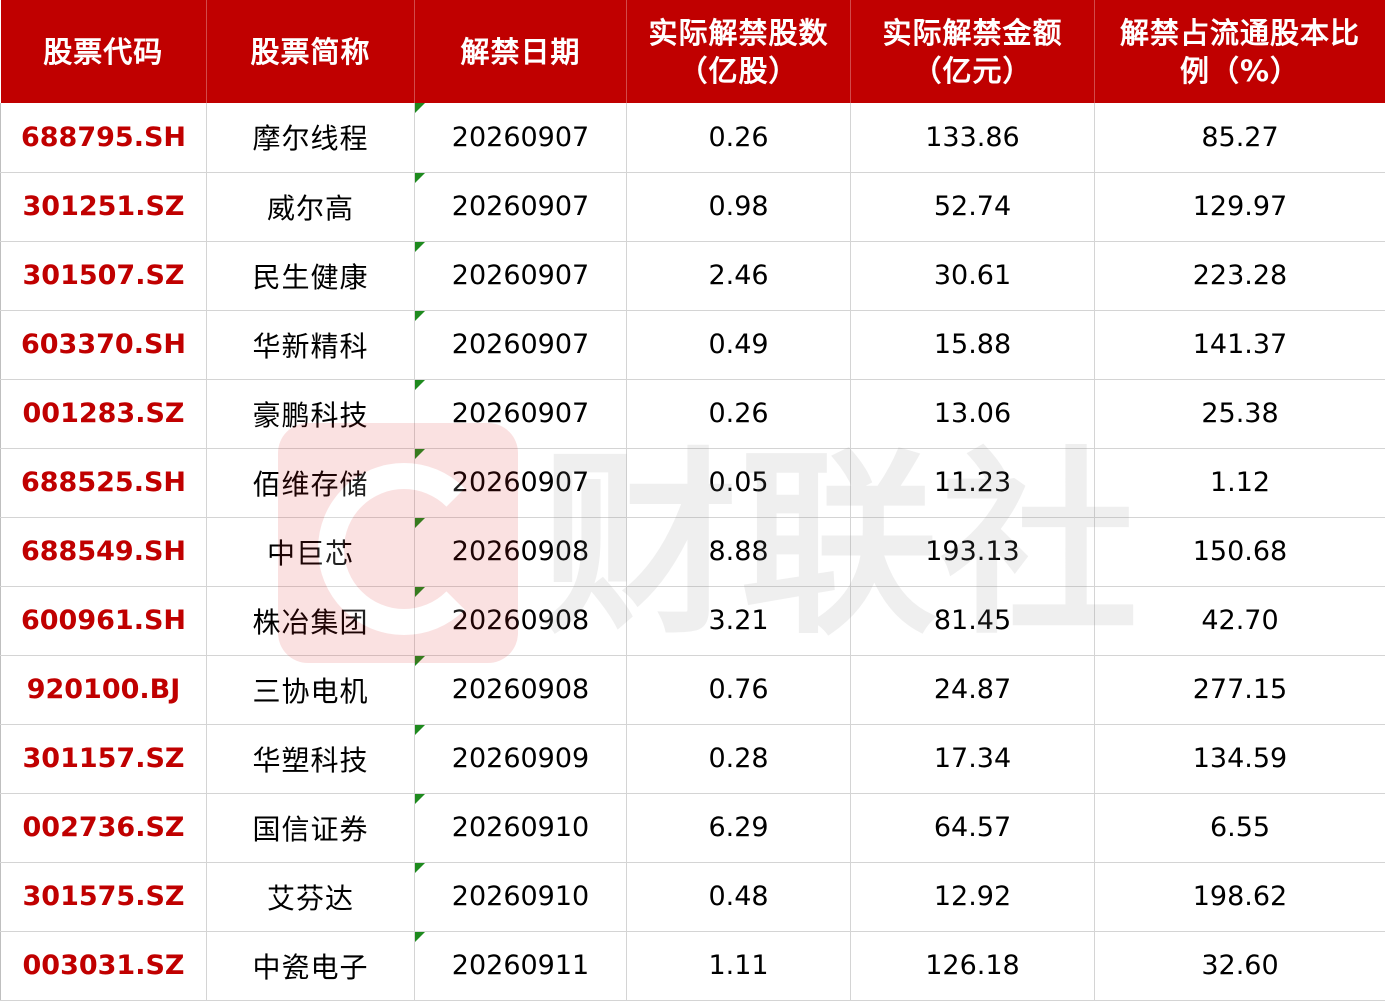  I want to click on cell-stock-code: 920100.BJ, so click(104, 689).